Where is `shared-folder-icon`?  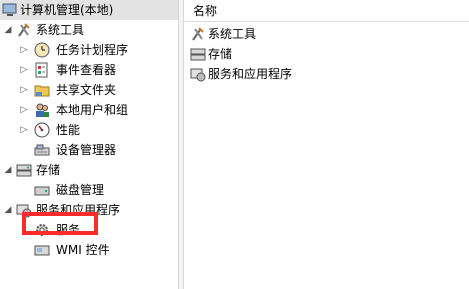 shared-folder-icon is located at coordinates (42, 91).